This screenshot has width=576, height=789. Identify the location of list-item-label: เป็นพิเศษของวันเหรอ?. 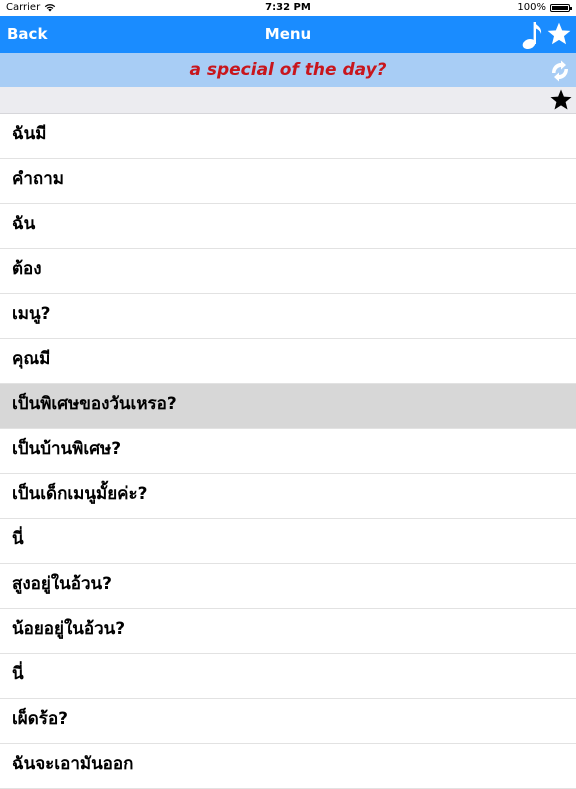
(94, 404).